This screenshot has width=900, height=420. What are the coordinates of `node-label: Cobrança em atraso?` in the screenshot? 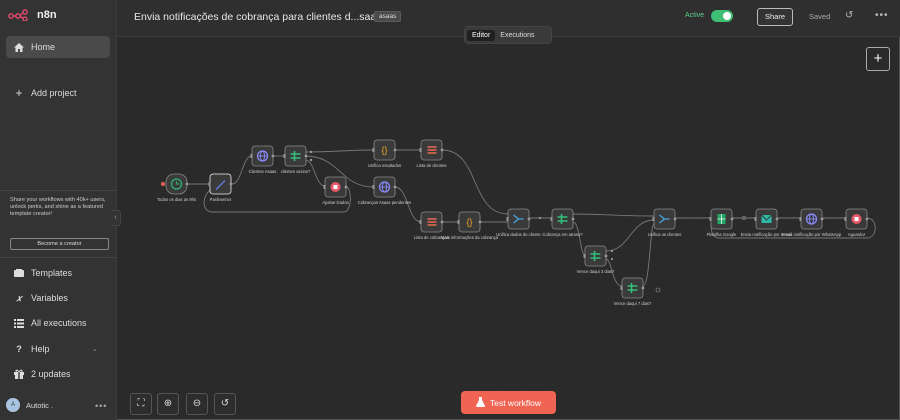 It's located at (562, 234).